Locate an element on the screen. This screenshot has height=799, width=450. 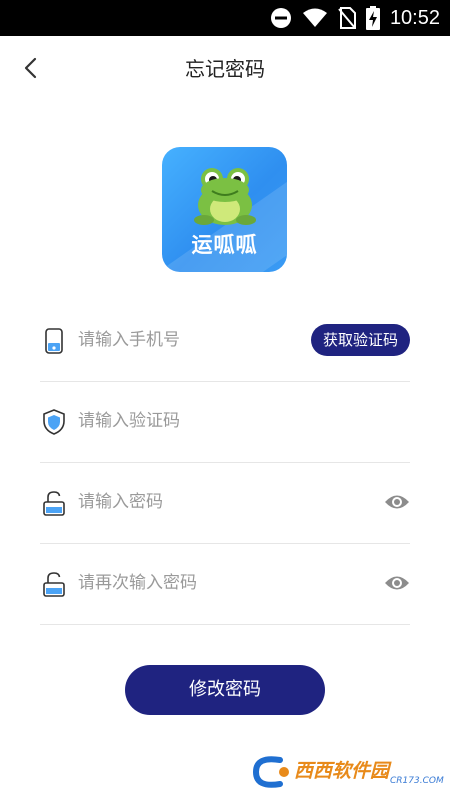
phone-row: 获取验证码 is located at coordinates (225, 341).